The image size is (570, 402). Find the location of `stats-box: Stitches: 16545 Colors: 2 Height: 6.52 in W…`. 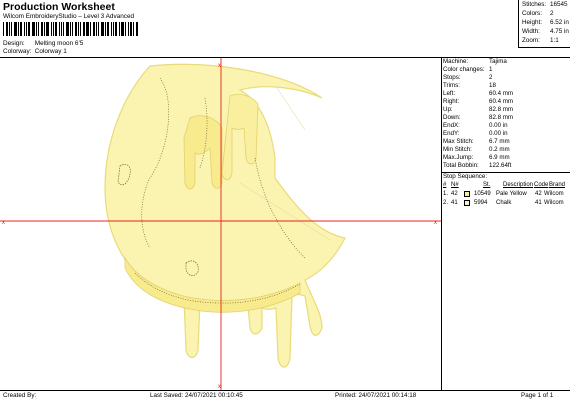

stats-box: Stitches: 16545 Colors: 2 Height: 6.52 in W… is located at coordinates (544, 24).